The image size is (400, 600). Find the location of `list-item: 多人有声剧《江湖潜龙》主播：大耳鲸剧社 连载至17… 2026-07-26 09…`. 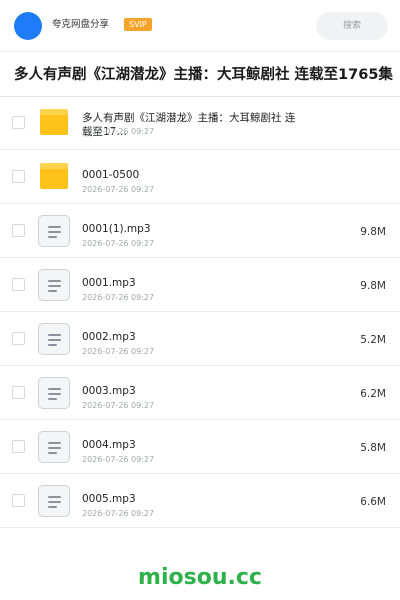

list-item: 多人有声剧《江湖潜龙》主播：大耳鲸剧社 连载至17… 2026-07-26 09… is located at coordinates (200, 123).